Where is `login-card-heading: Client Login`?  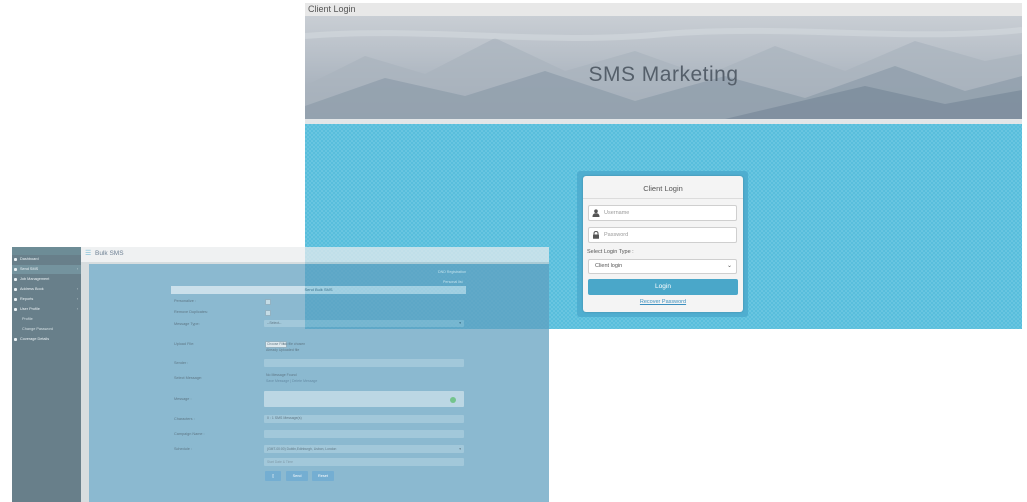 login-card-heading: Client Login is located at coordinates (663, 188).